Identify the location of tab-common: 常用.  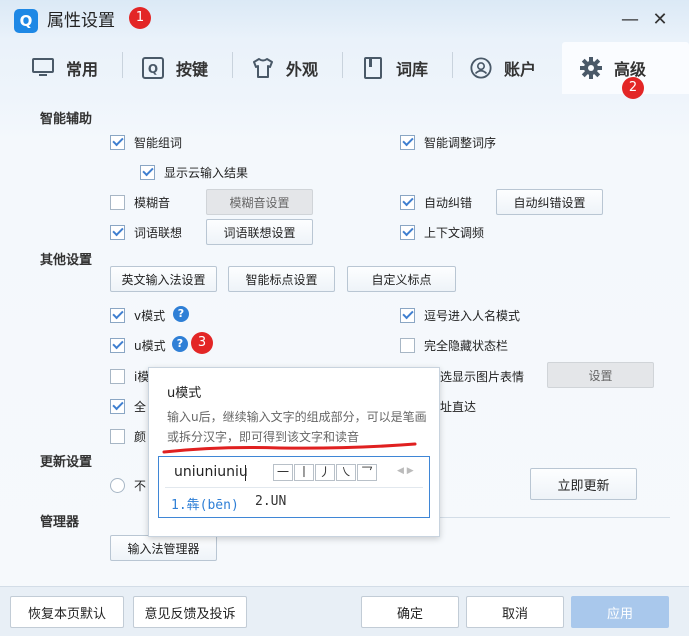
(65, 68).